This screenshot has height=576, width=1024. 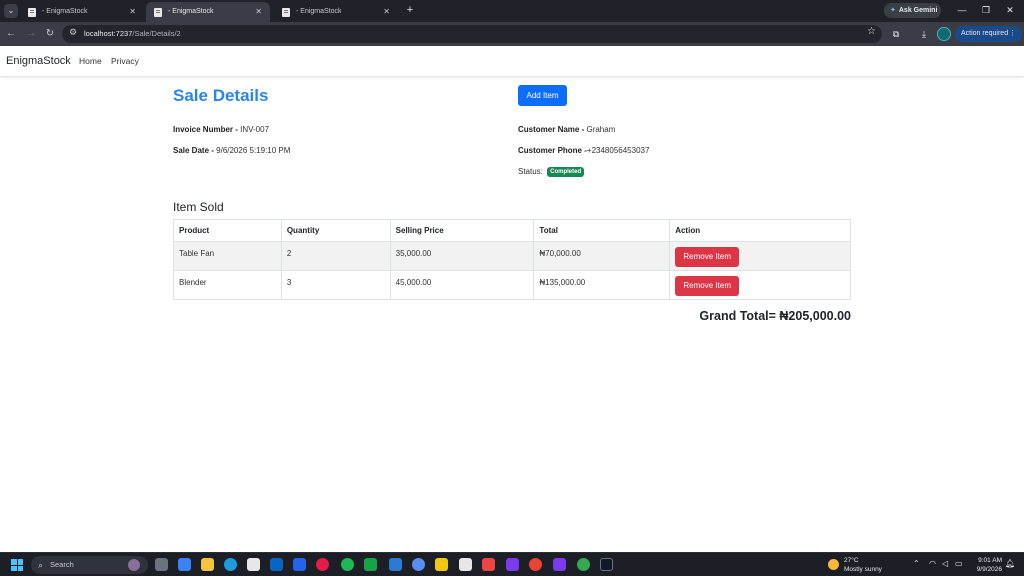 I want to click on invoice-number-field: Invoice Number - INV-007, so click(x=221, y=129).